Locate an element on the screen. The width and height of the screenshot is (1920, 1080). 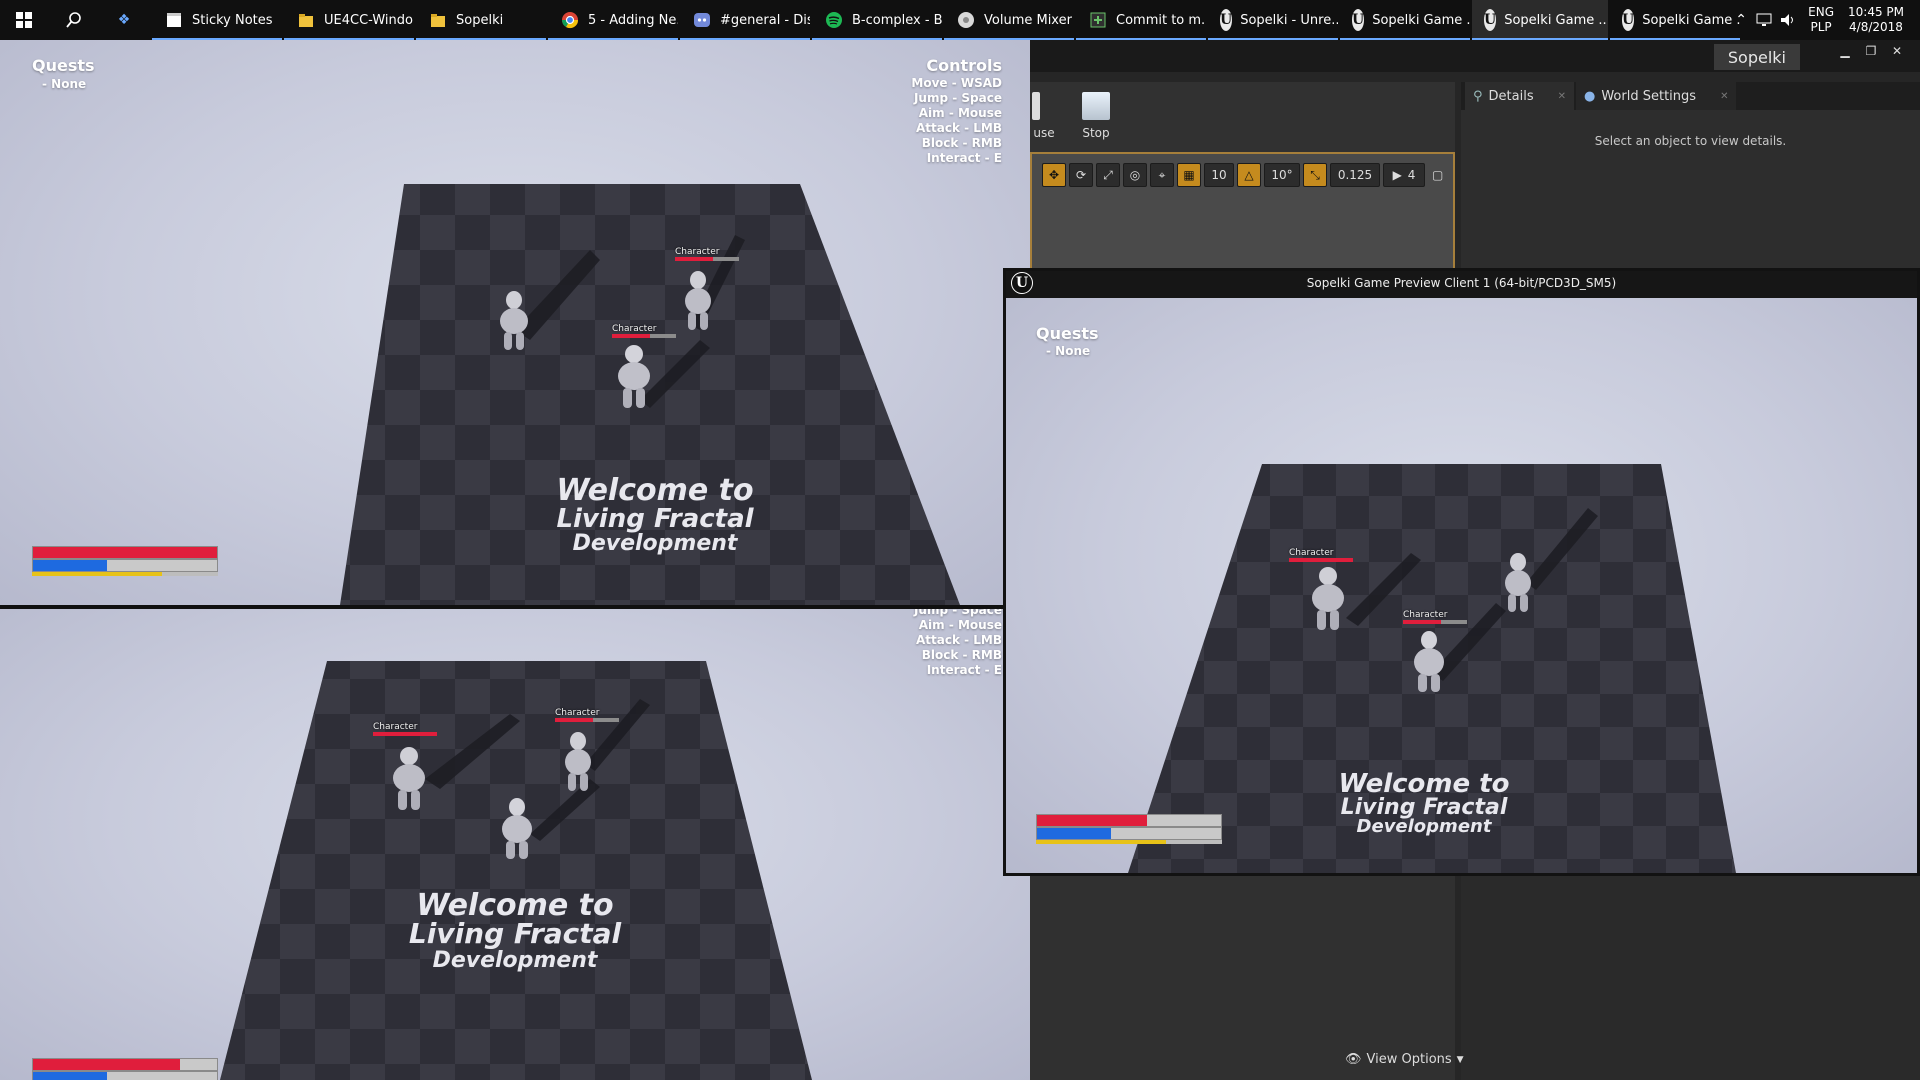
player-status-bars is located at coordinates (1129, 829).